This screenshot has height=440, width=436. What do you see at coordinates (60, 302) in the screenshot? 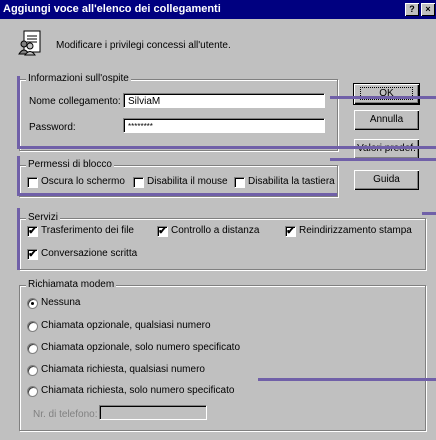
I see `callback-none-label: Nessuna` at bounding box center [60, 302].